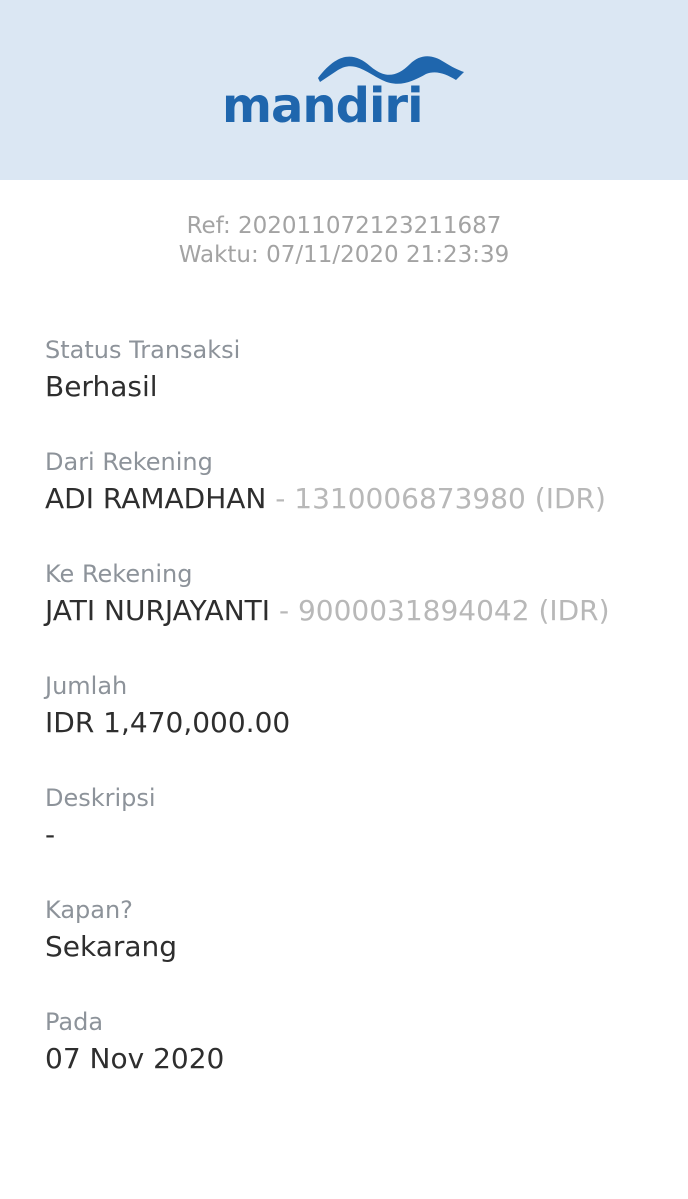  What do you see at coordinates (355, 1063) in the screenshot?
I see `date-field: Pada 07 Nov 2020` at bounding box center [355, 1063].